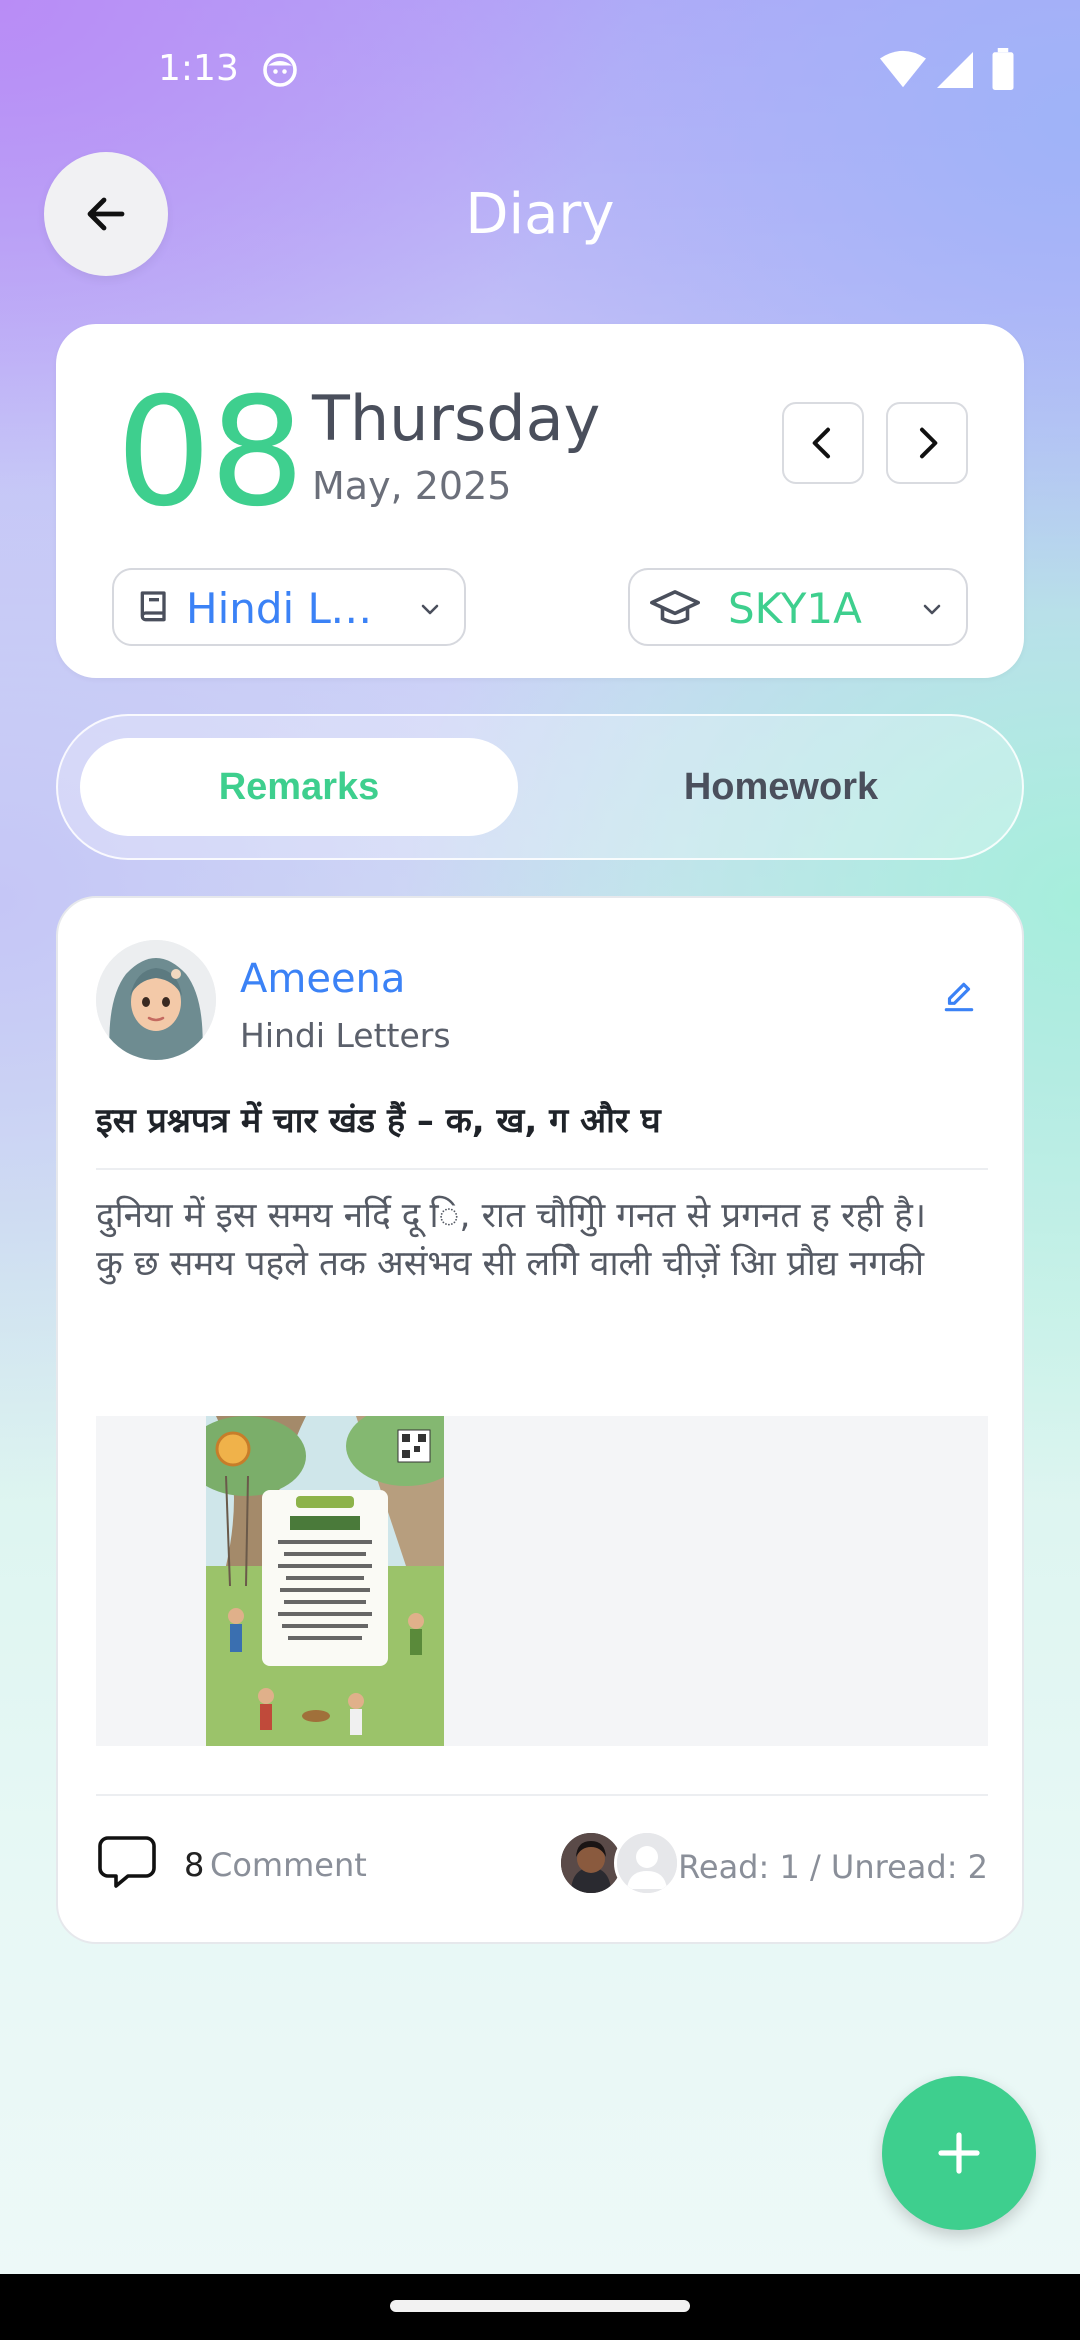 The image size is (1080, 2340). Describe the element at coordinates (322, 979) in the screenshot. I see `author-name: Ameena` at that location.